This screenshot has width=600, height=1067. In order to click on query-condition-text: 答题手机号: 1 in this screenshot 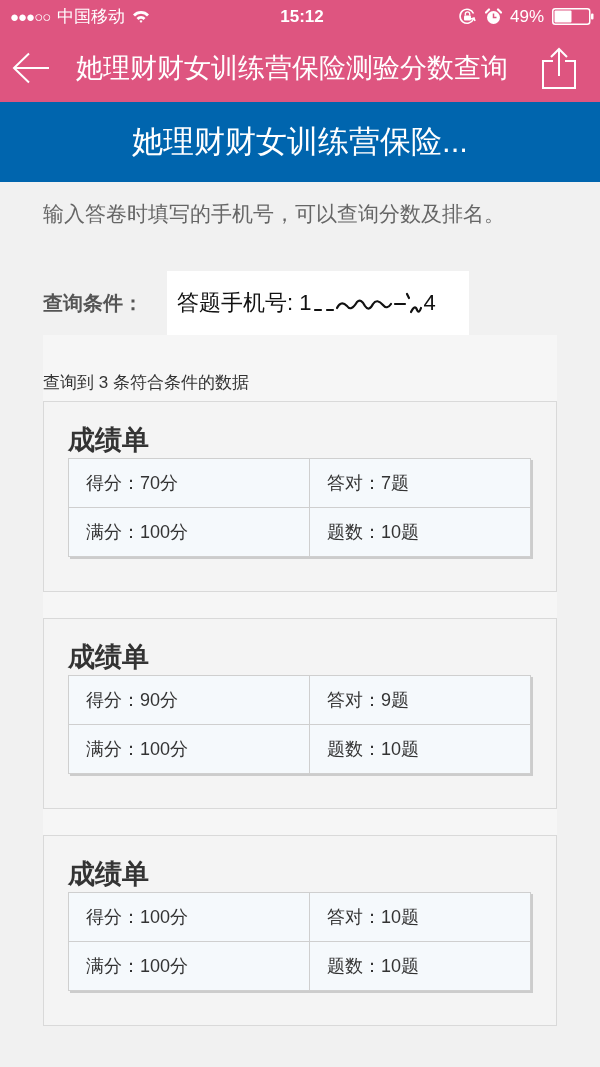, I will do `click(244, 303)`.